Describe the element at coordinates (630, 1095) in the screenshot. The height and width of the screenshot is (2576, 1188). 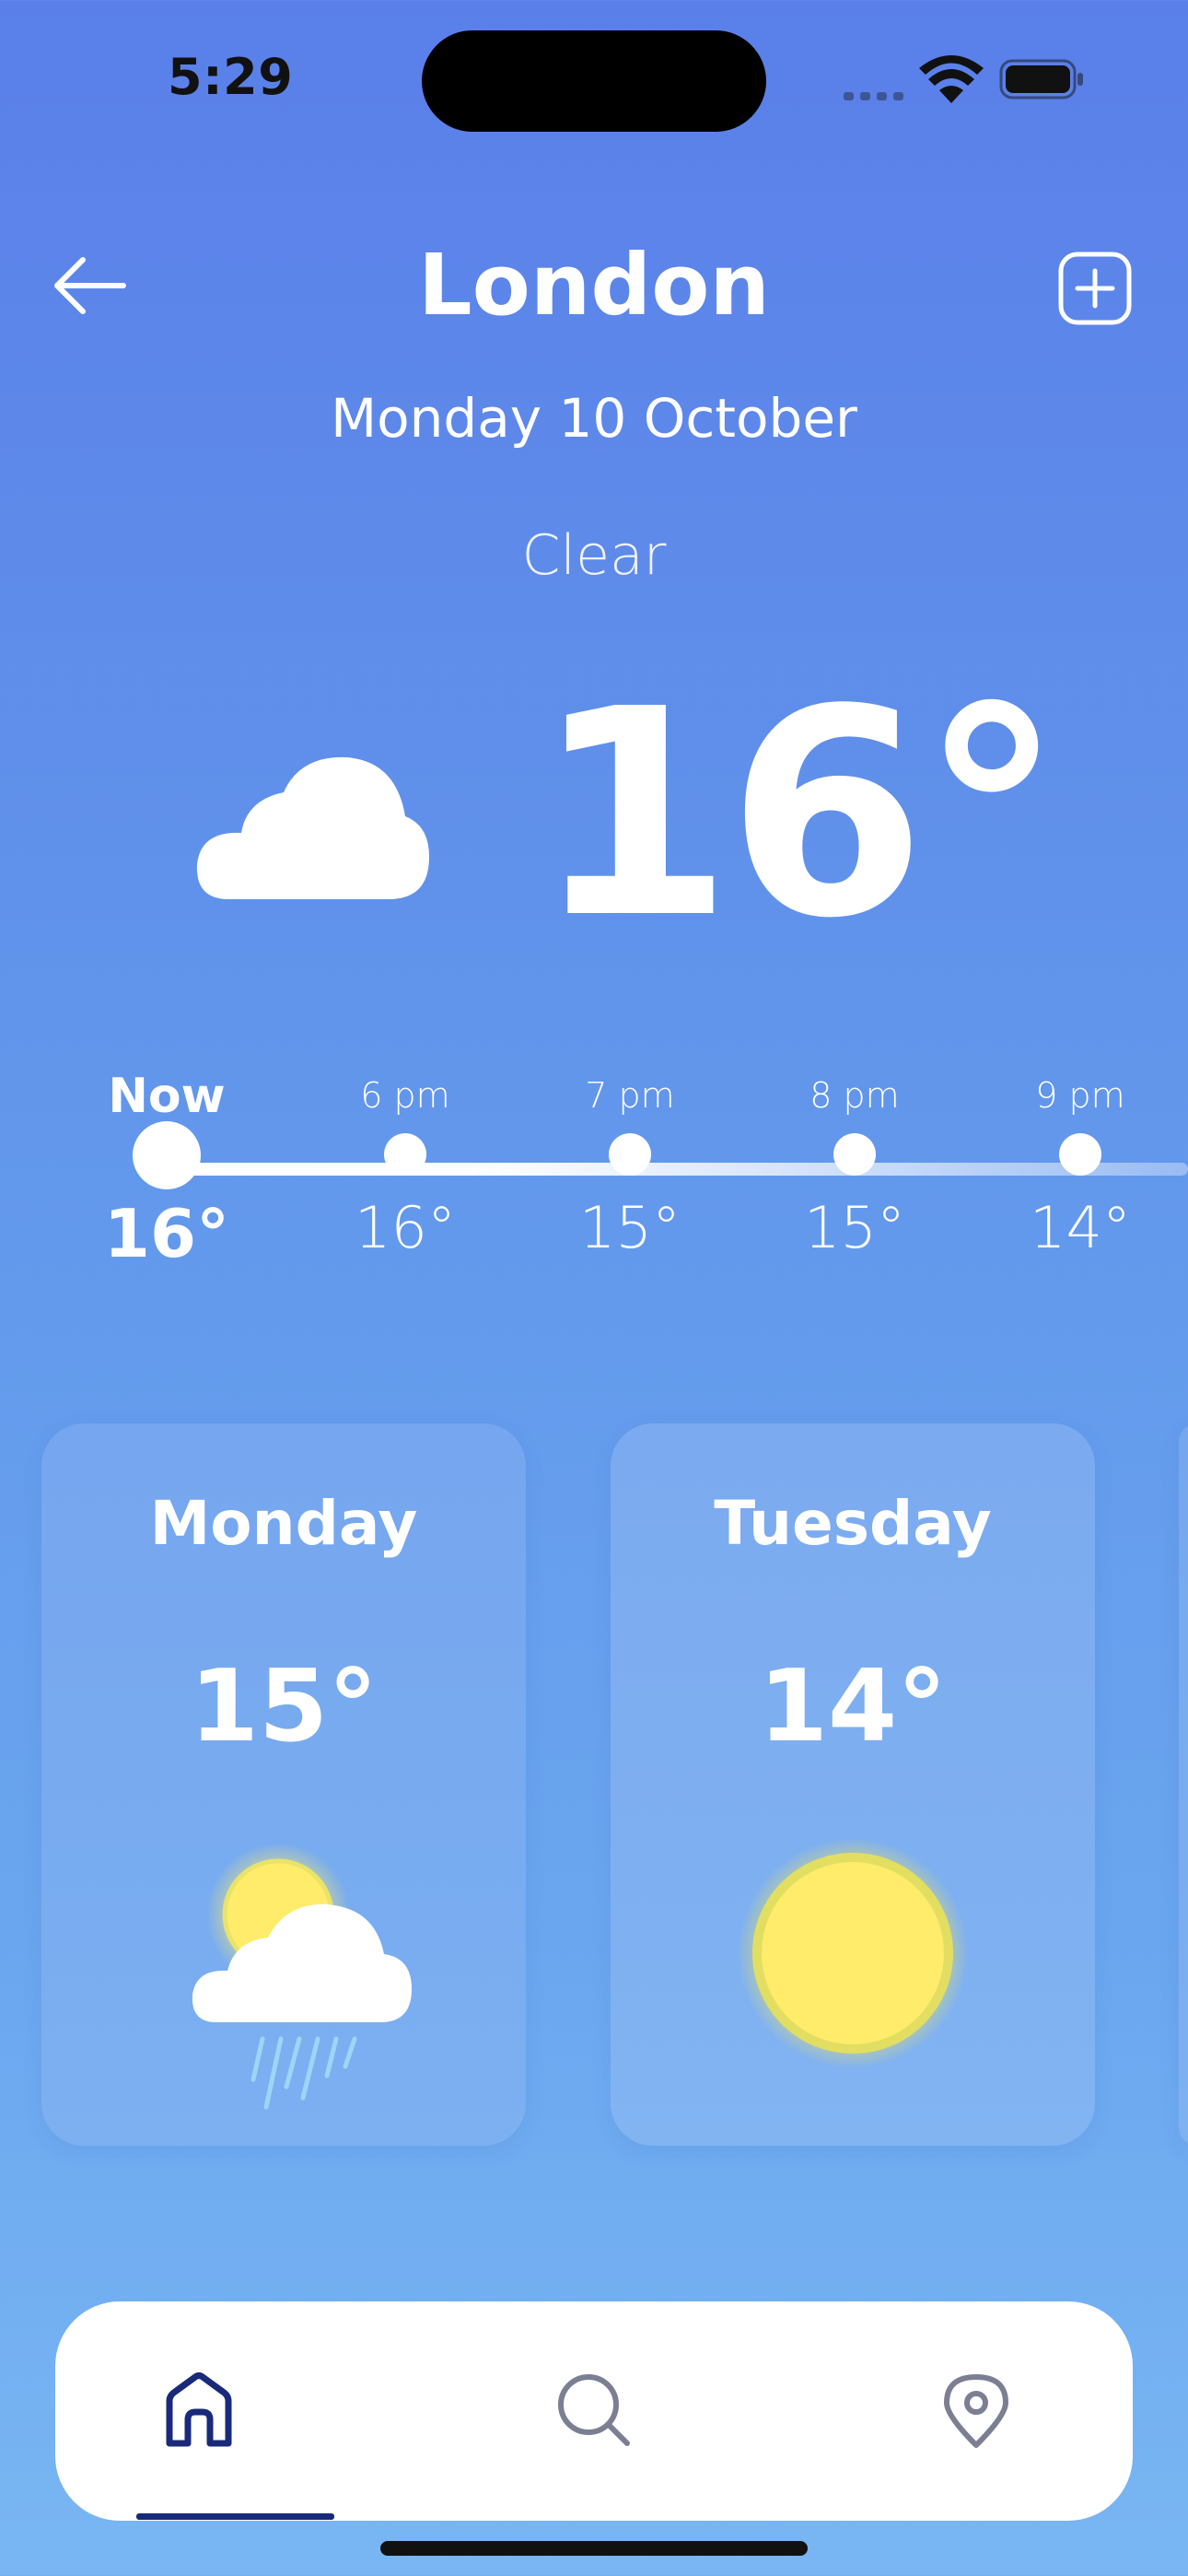
I see `hour-label: 7 pm` at that location.